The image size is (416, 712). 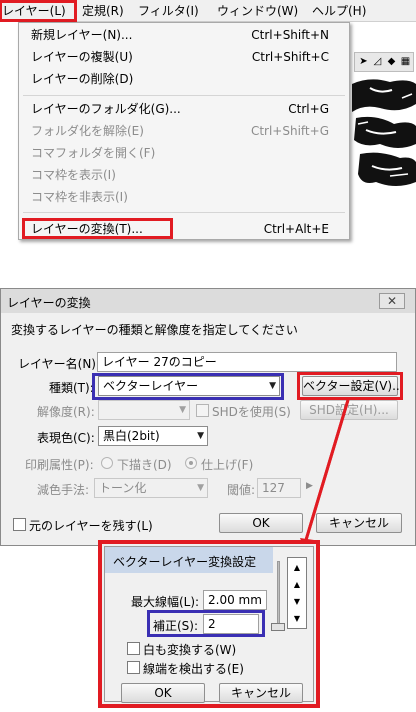 I want to click on menu-item-show-frame: コマ枠を表示(I), so click(x=184, y=175).